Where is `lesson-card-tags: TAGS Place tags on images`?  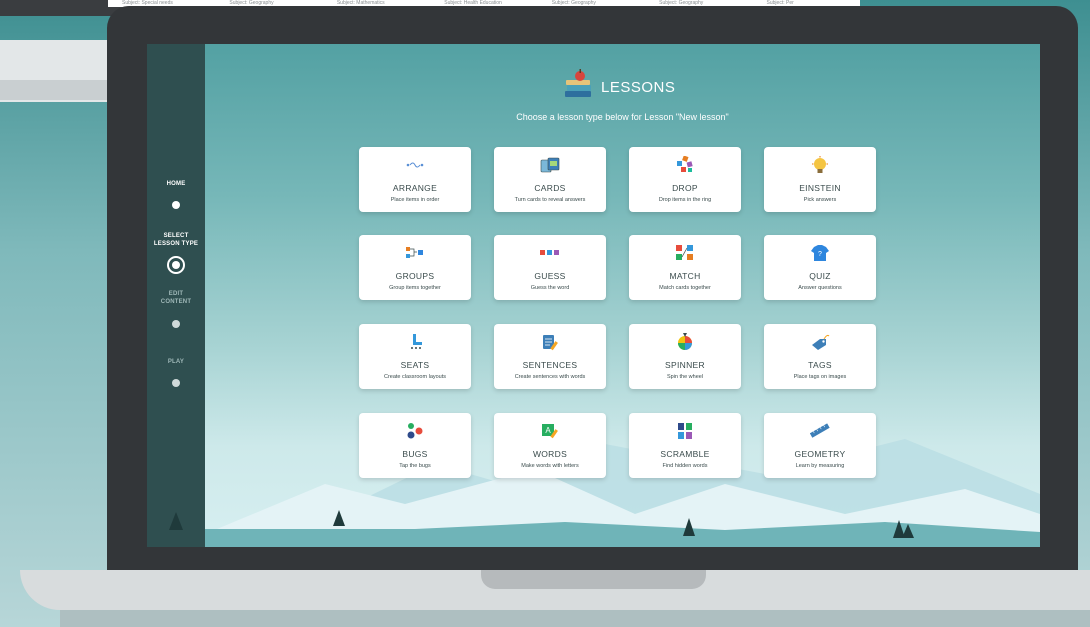
lesson-card-tags: TAGS Place tags on images is located at coordinates (820, 356).